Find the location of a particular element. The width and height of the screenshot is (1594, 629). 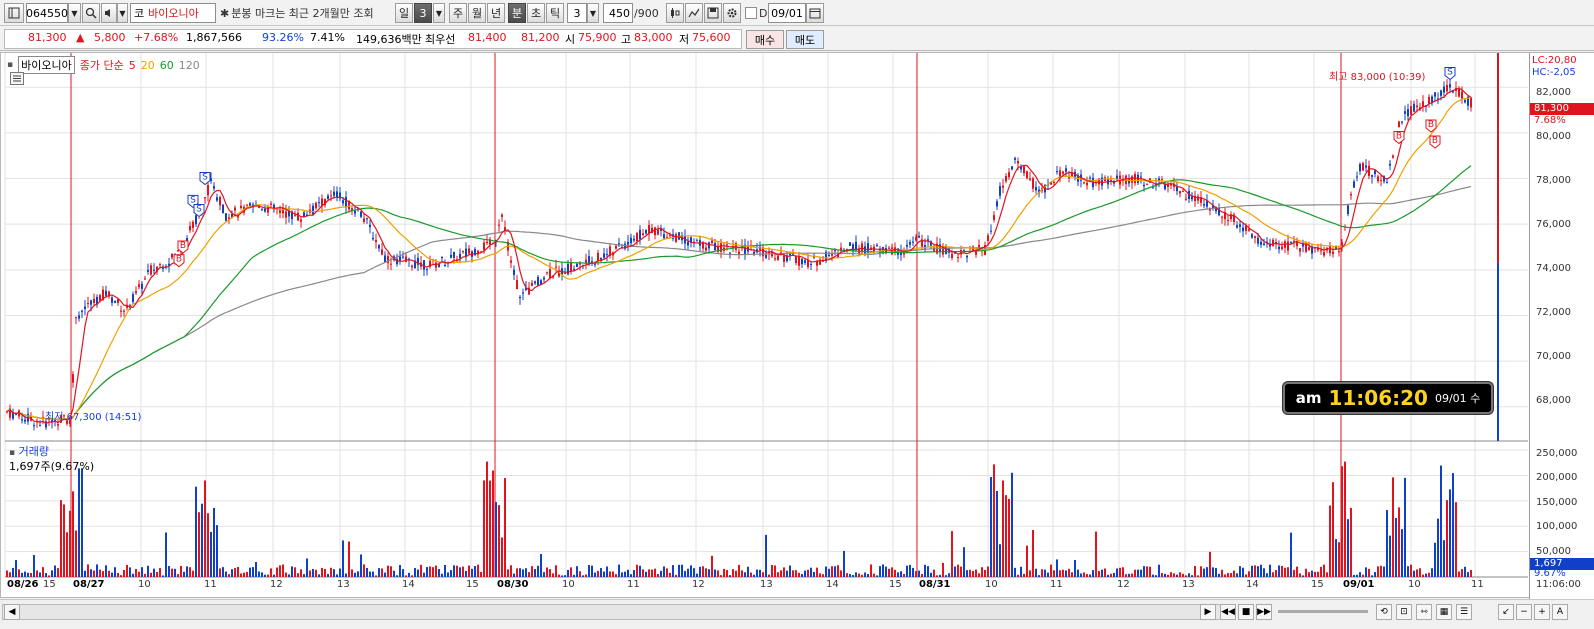

count-input: 450 is located at coordinates (618, 13).